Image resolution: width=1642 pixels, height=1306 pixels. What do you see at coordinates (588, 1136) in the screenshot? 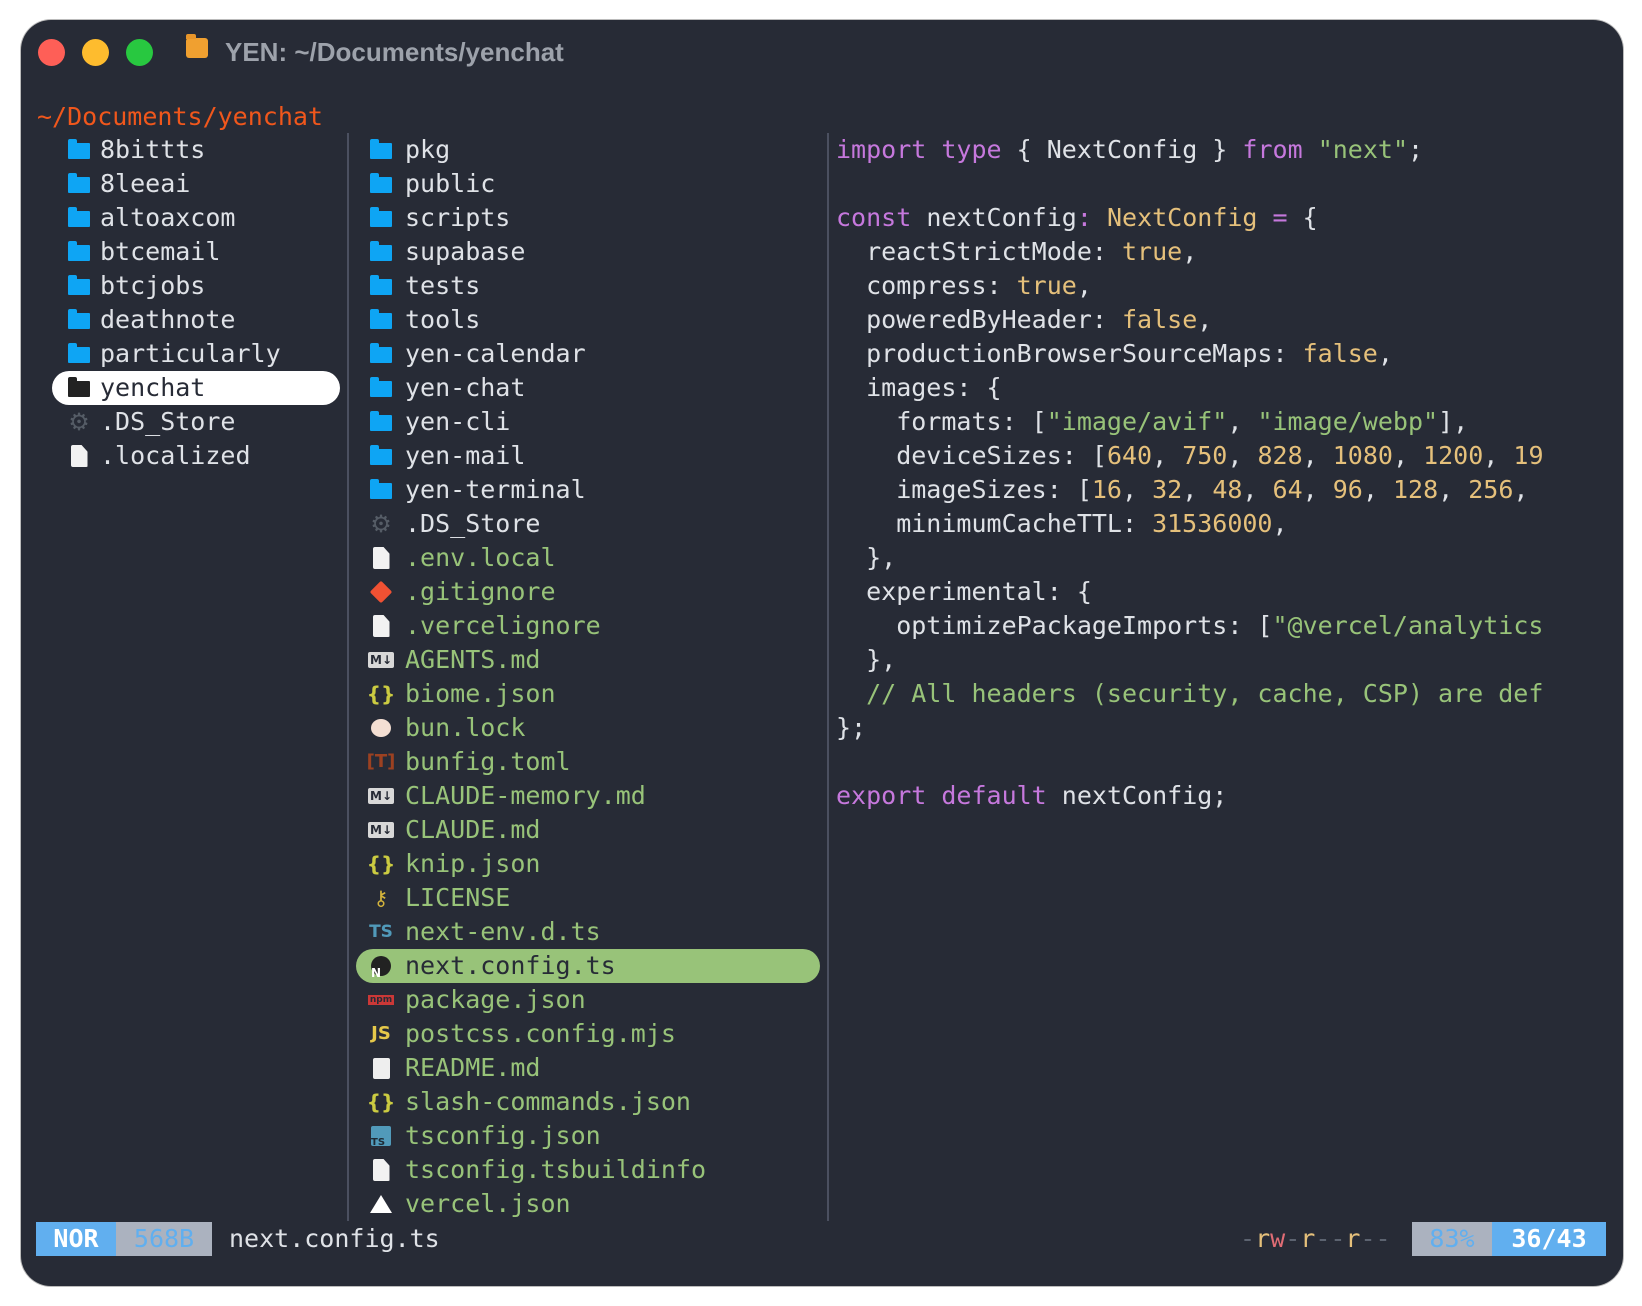
I see `list-item: TS tsconfig.json` at bounding box center [588, 1136].